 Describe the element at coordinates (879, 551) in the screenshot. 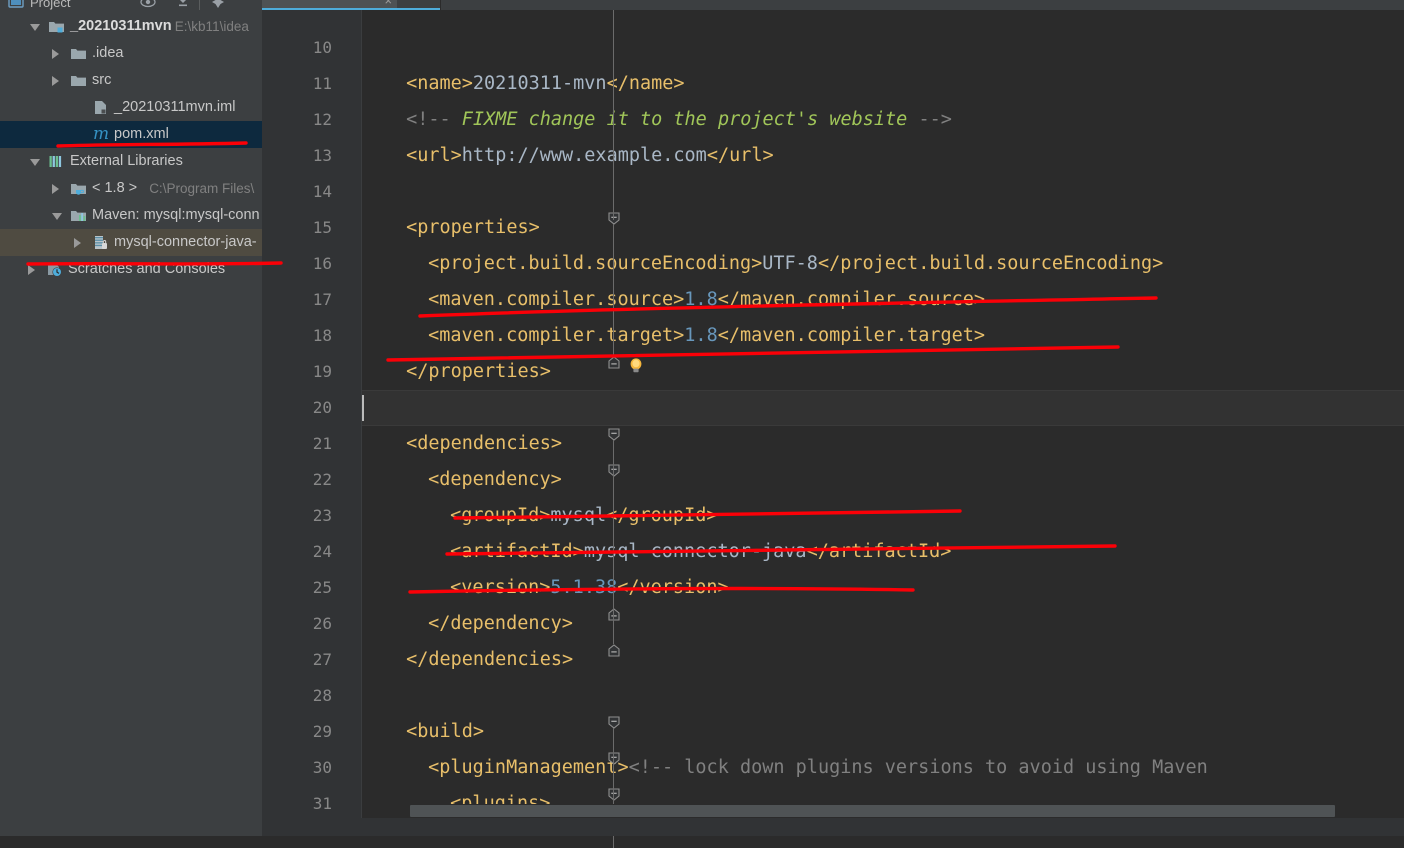

I see `code-token: </artifactId>` at that location.